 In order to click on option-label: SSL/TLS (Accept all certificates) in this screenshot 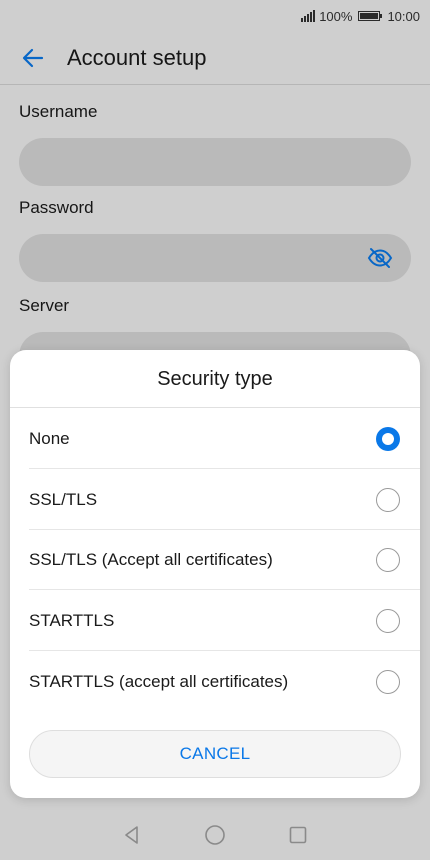, I will do `click(151, 559)`.